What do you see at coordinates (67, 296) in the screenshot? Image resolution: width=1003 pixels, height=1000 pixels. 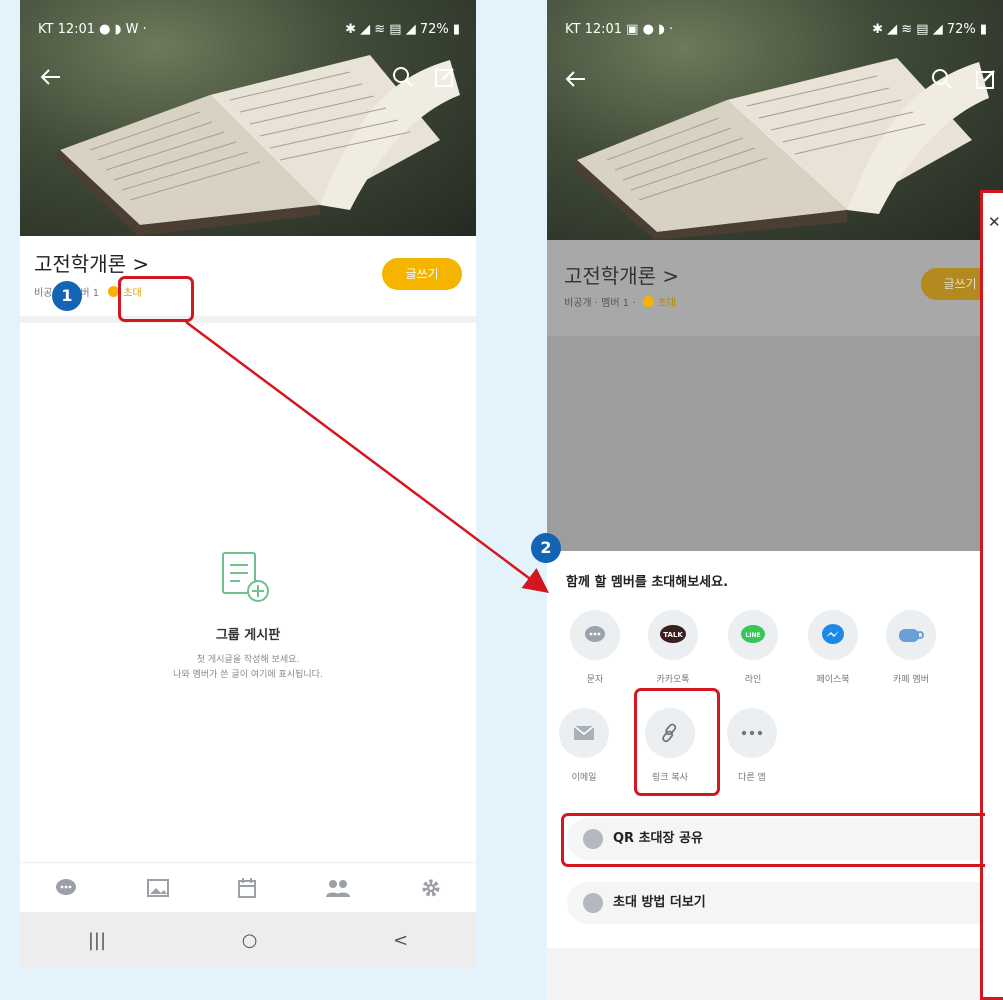 I see `step-badge-1: 1` at bounding box center [67, 296].